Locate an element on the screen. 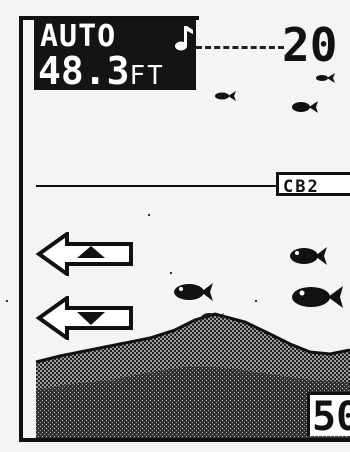 The height and width of the screenshot is (452, 350). arrow-up-icon is located at coordinates (85, 254).